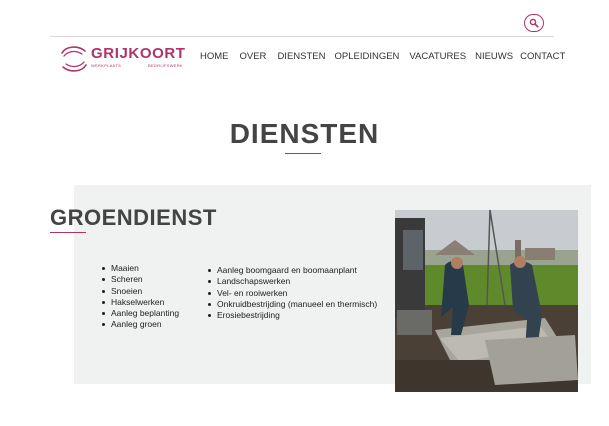 The height and width of the screenshot is (426, 609). I want to click on list-item: Vel- en rooiwerken, so click(292, 293).